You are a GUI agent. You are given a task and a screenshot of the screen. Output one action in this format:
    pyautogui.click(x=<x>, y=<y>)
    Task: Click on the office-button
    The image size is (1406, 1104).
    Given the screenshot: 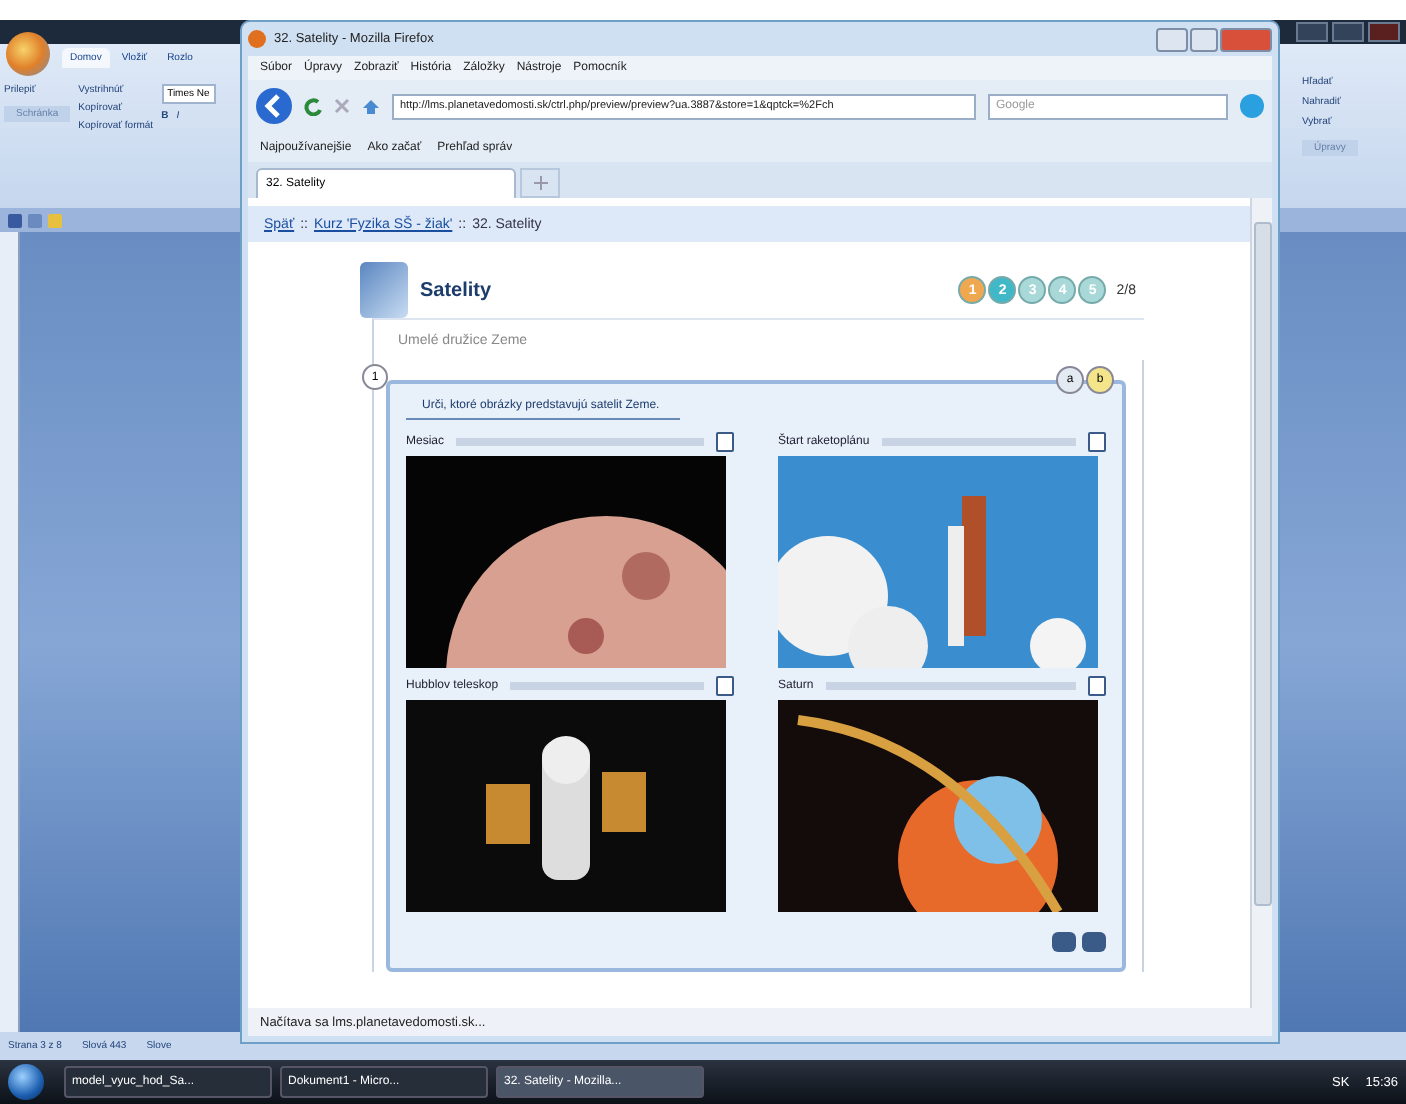 What is the action you would take?
    pyautogui.click(x=28, y=54)
    